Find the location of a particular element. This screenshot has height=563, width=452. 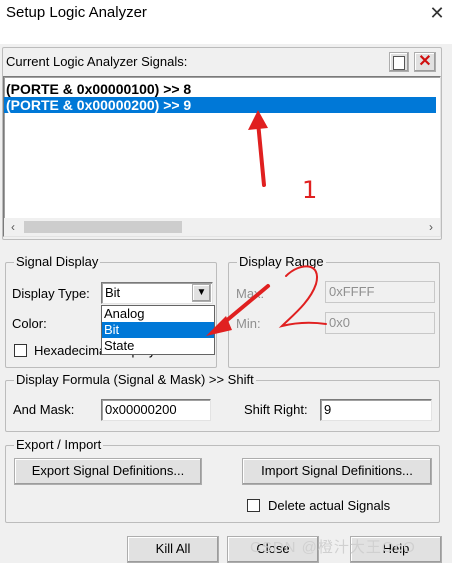

hex-display-checkbox is located at coordinates (20, 350).